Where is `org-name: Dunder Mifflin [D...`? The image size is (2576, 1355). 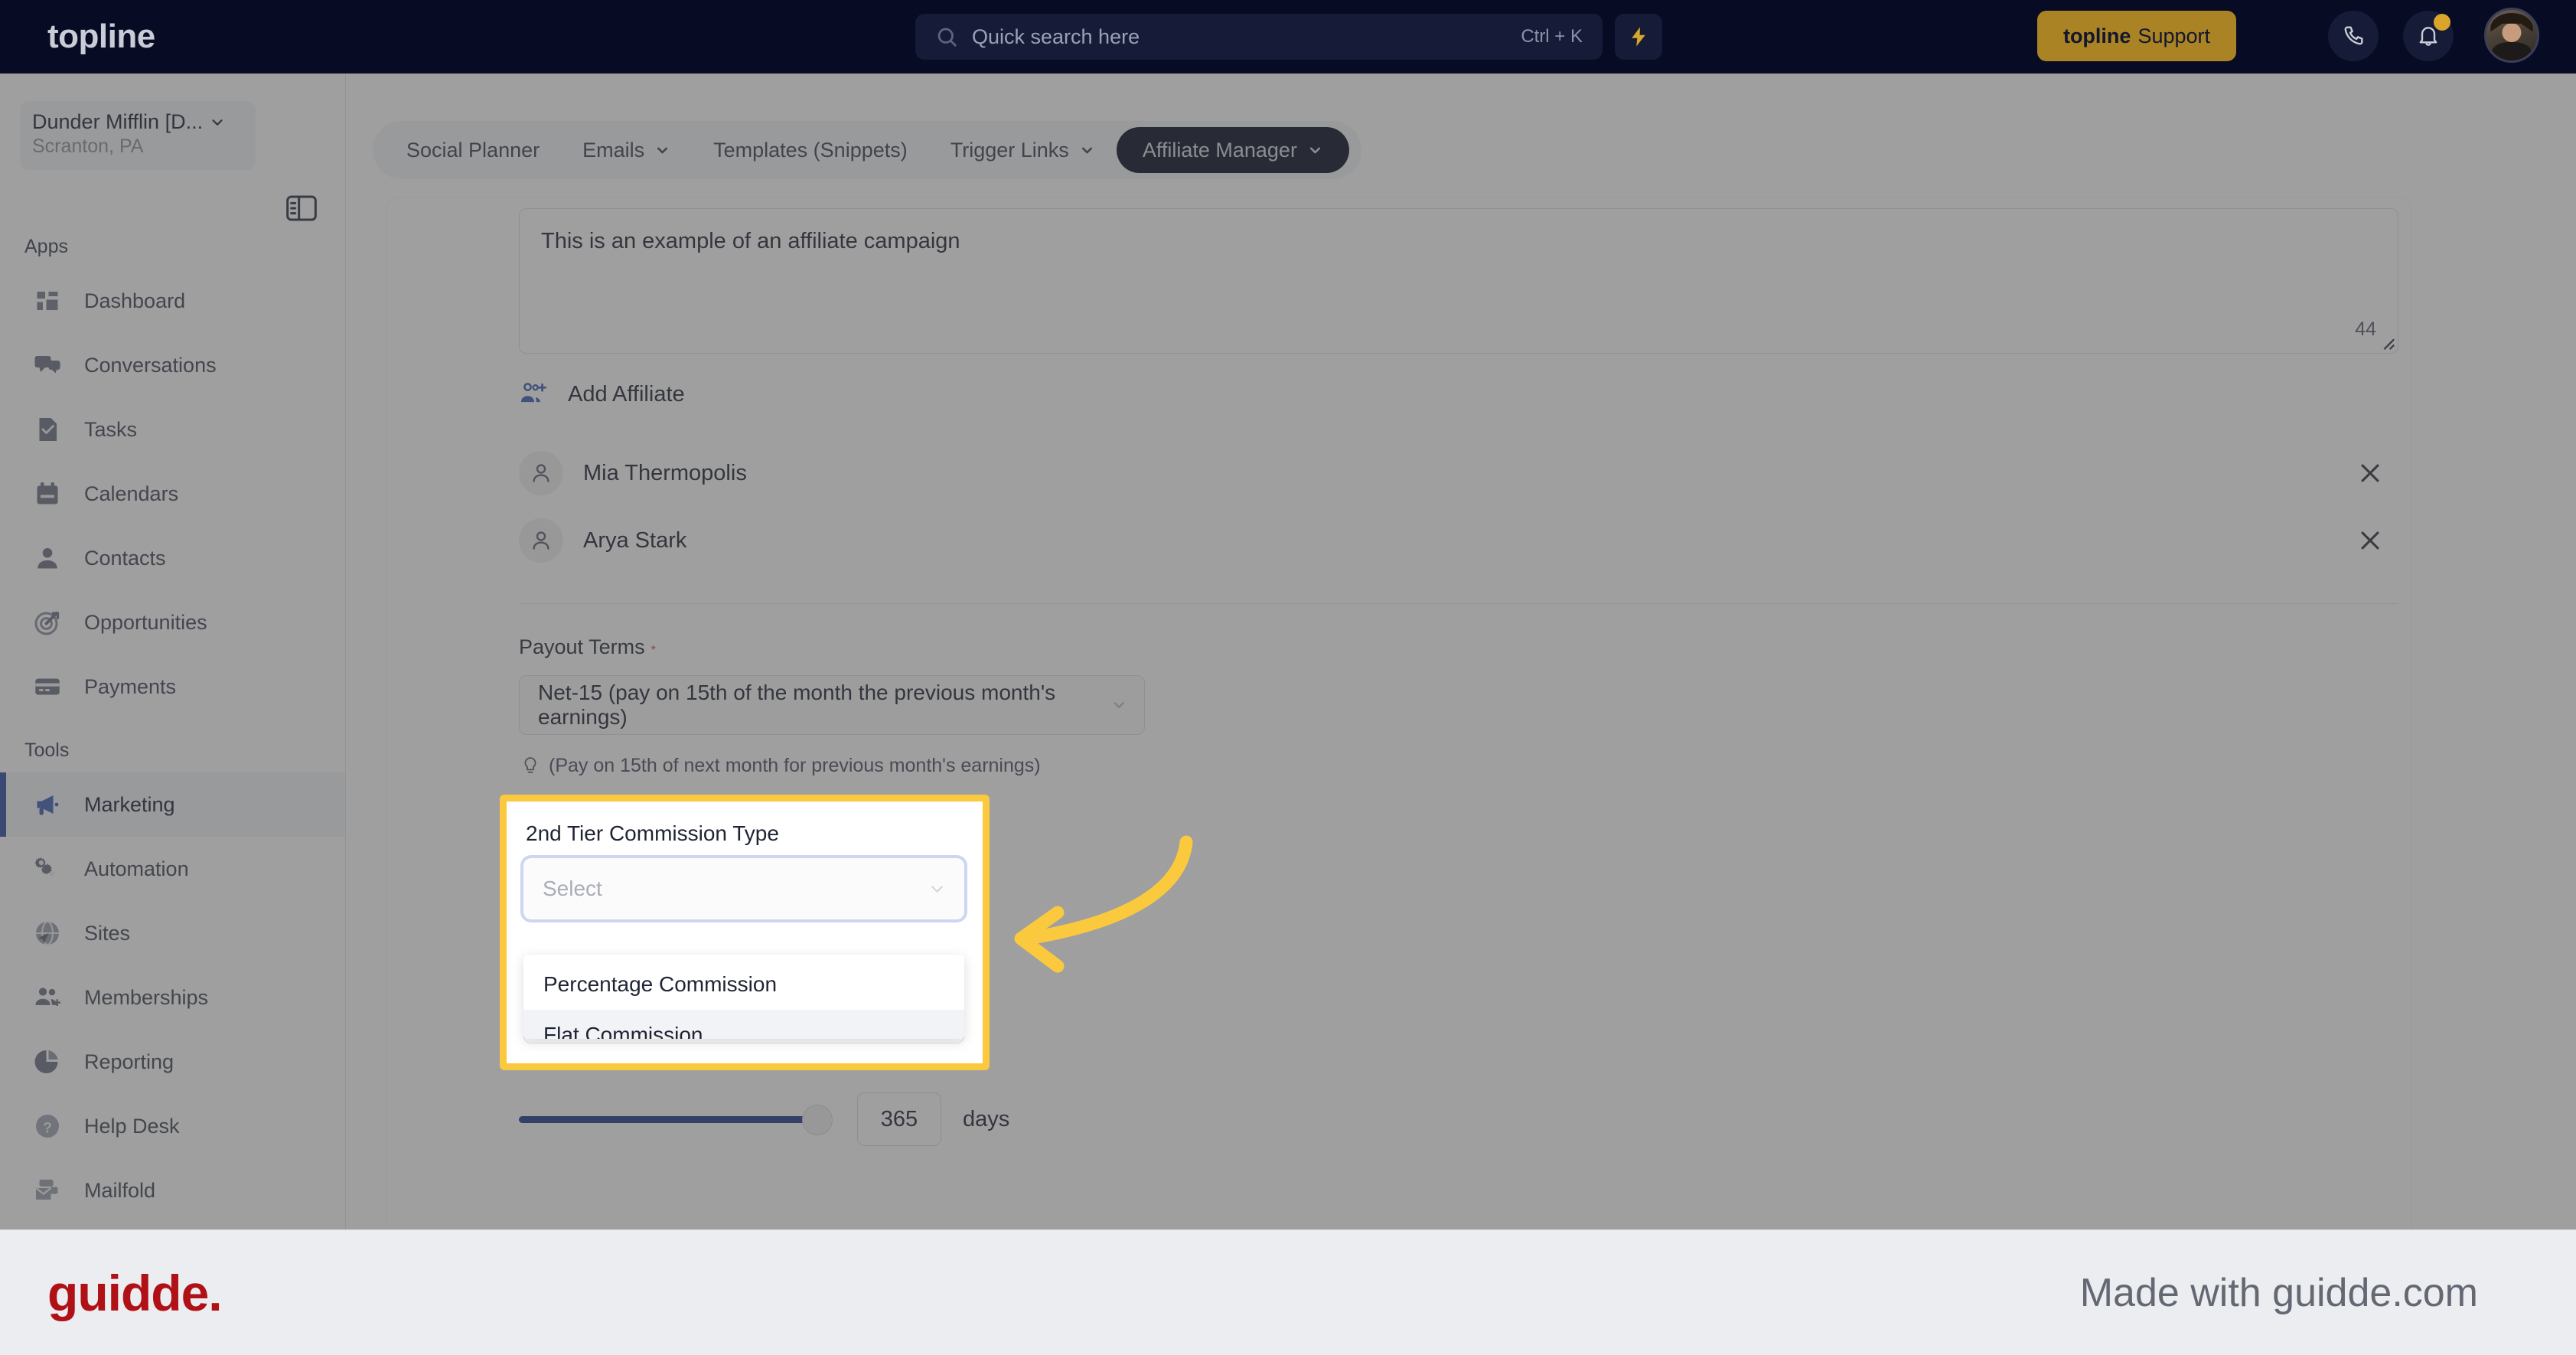
org-name: Dunder Mifflin [D... is located at coordinates (118, 121).